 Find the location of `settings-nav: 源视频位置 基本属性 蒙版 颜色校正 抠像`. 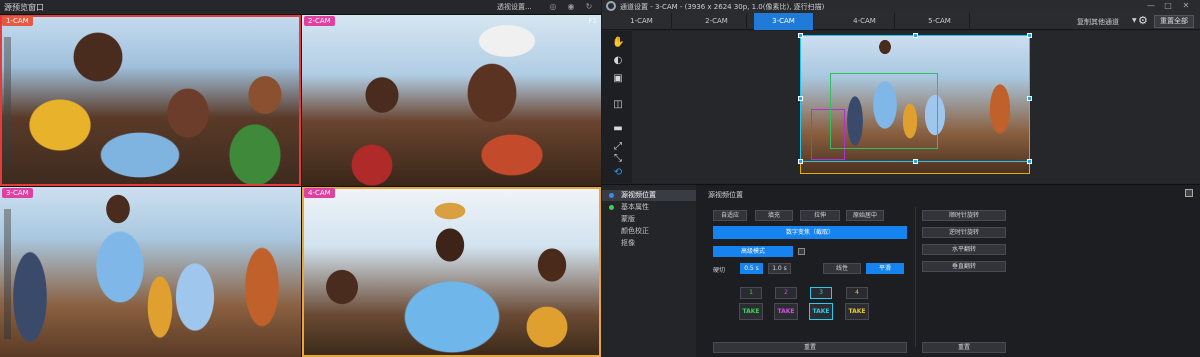

settings-nav: 源视频位置 基本属性 蒙版 颜色校正 抠像 is located at coordinates (649, 271).